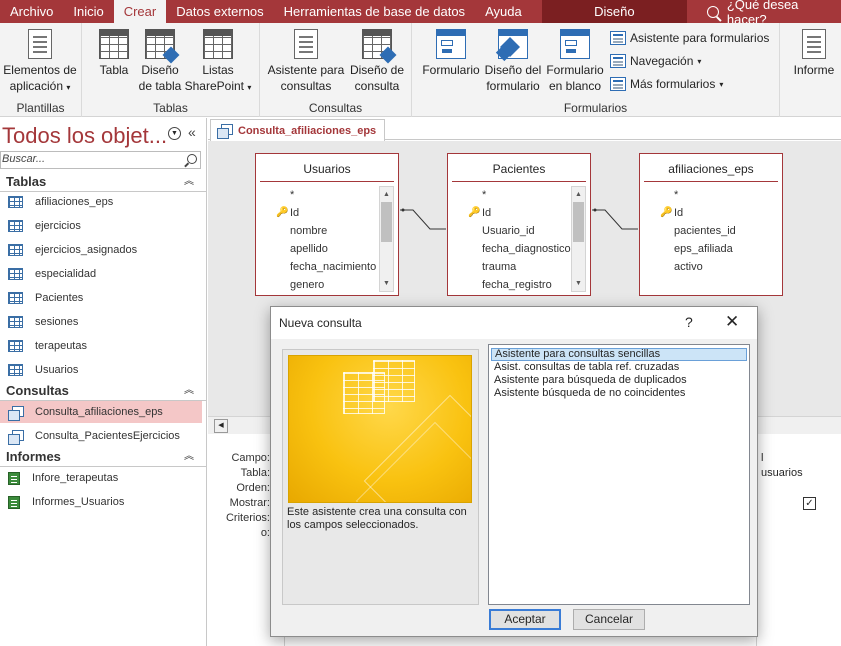 This screenshot has height=646, width=841. I want to click on tab-diseno: Diseño, so click(614, 11).